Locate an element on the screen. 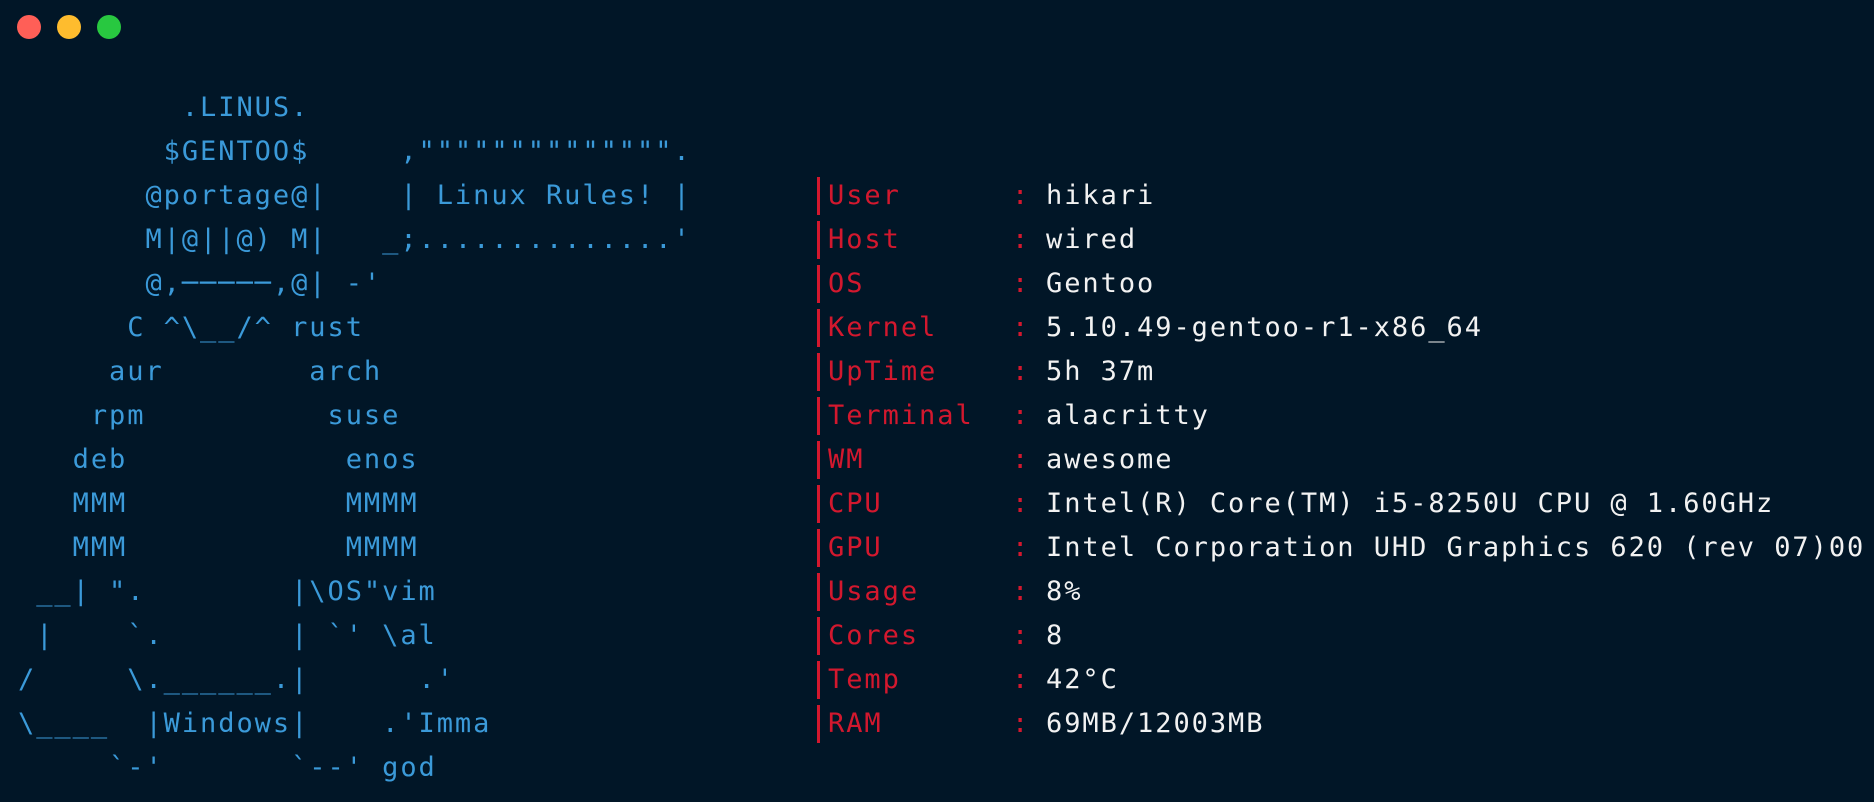 This screenshot has width=1874, height=802. ascii-line: __| ". |\OS"vim is located at coordinates (227, 591).